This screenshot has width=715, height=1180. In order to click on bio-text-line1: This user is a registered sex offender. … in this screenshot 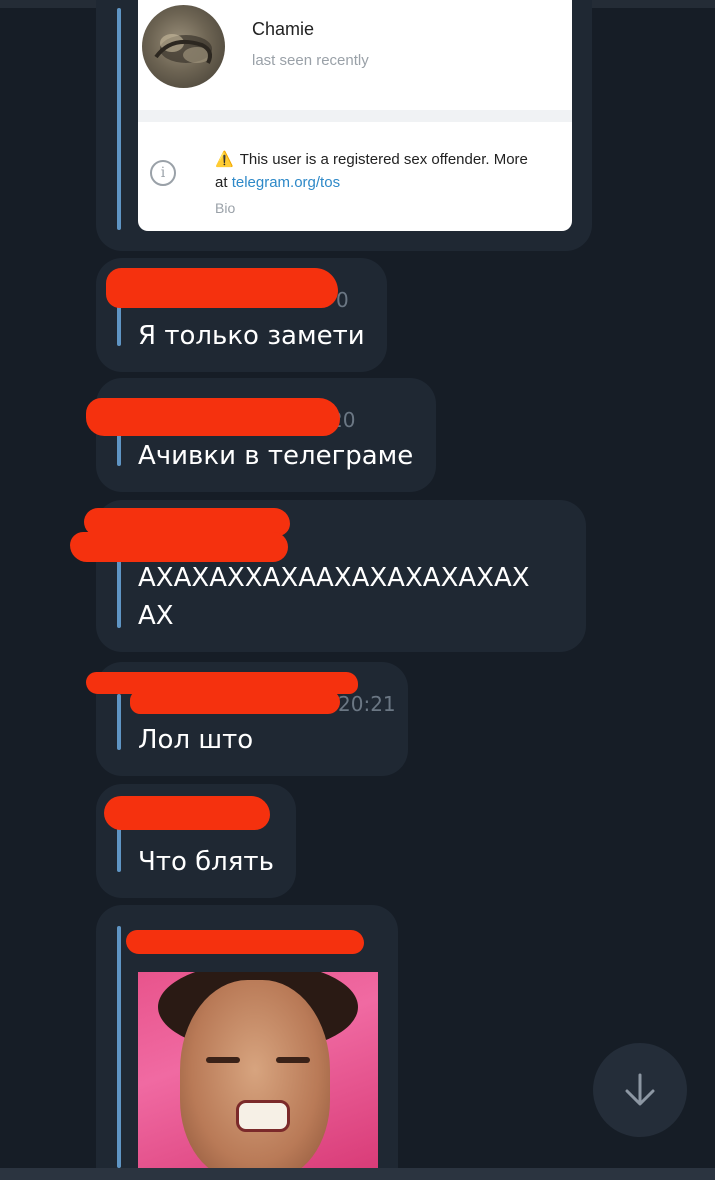, I will do `click(383, 159)`.